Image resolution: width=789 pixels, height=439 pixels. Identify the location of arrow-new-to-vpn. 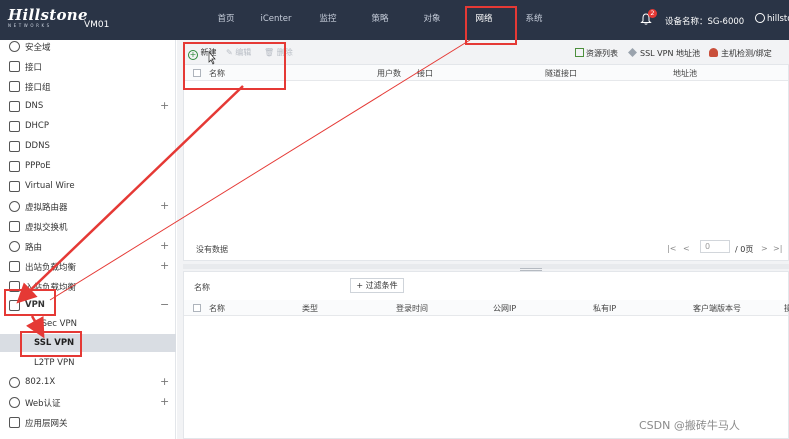
(130, 194).